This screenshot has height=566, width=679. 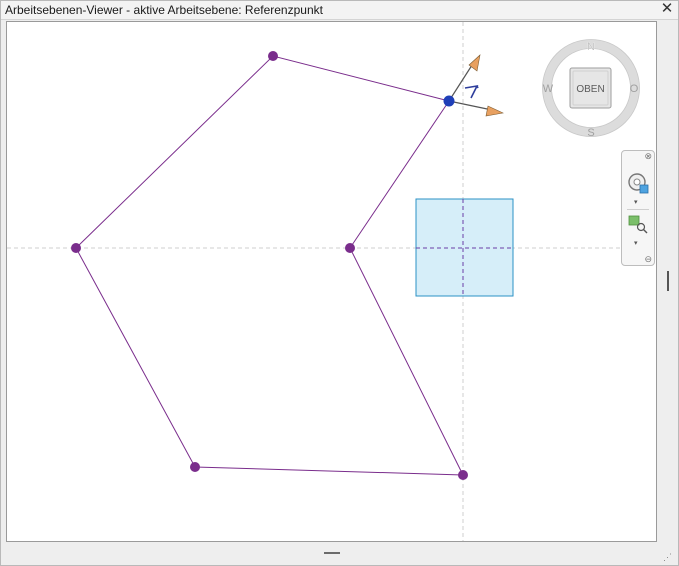 What do you see at coordinates (639, 225) in the screenshot?
I see `zoom-region-icon` at bounding box center [639, 225].